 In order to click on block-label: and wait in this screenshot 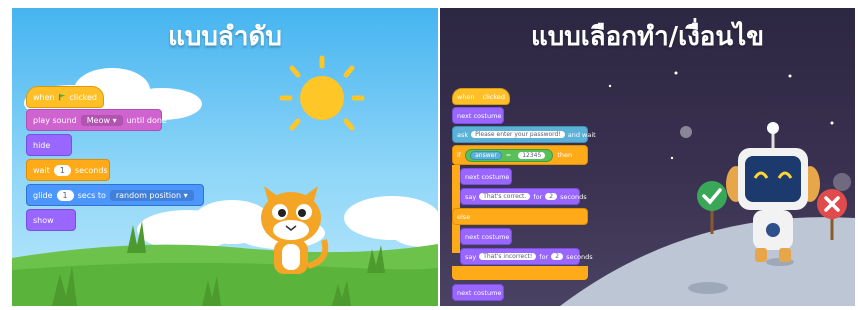, I will do `click(581, 134)`.